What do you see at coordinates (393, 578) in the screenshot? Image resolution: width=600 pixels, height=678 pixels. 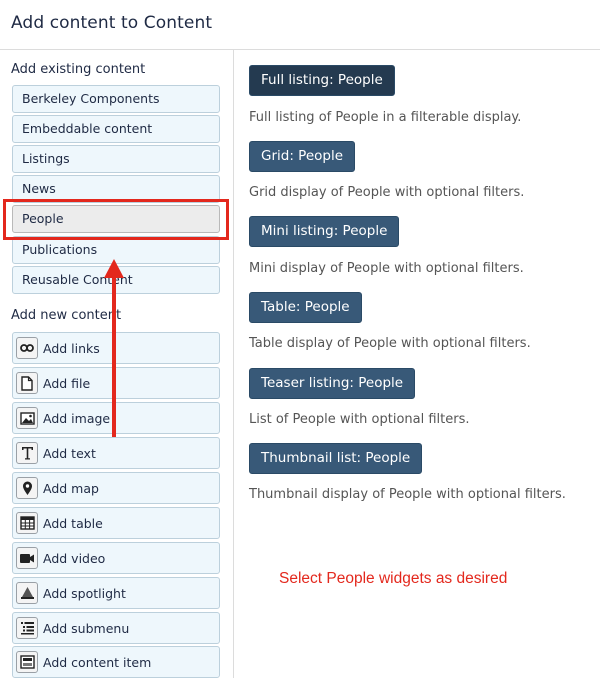 I see `annotation-note: Select People widgets as desired` at bounding box center [393, 578].